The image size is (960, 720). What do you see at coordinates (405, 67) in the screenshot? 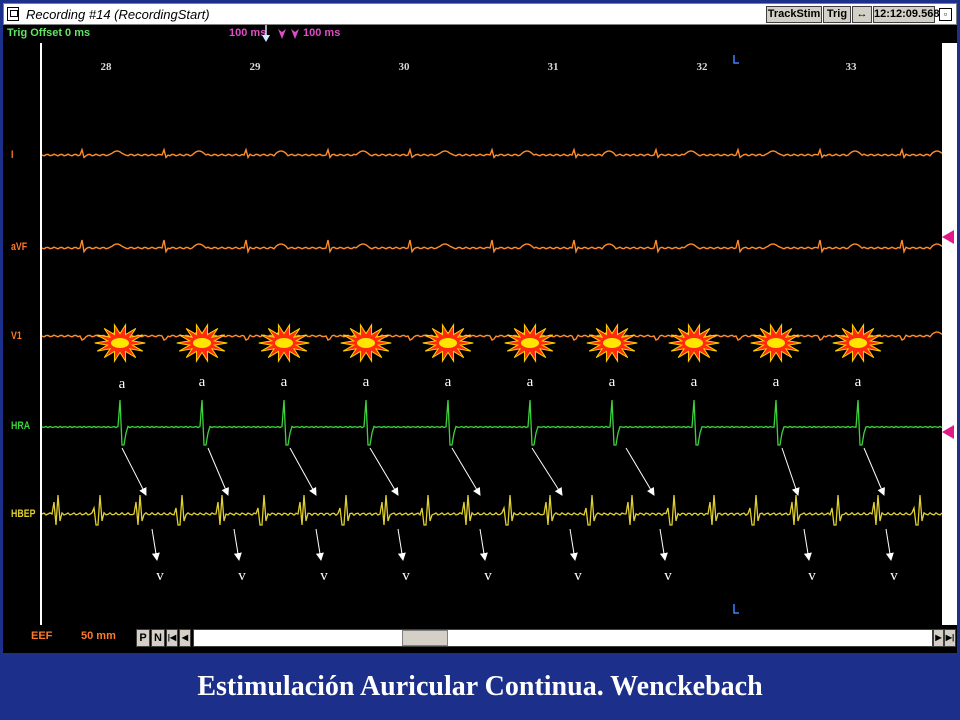
I see `time-tick-label: 30` at bounding box center [405, 67].